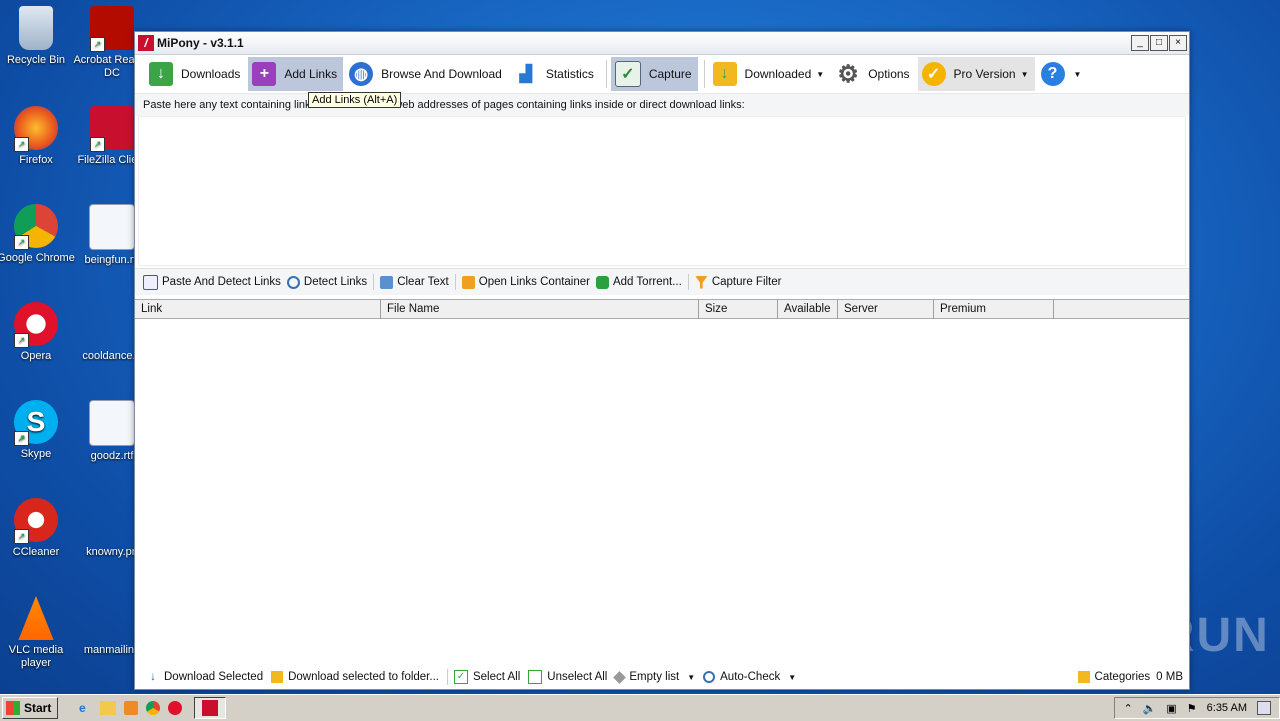 This screenshot has width=1280, height=721. What do you see at coordinates (112, 129) in the screenshot?
I see `filezilla-icon: ↗` at bounding box center [112, 129].